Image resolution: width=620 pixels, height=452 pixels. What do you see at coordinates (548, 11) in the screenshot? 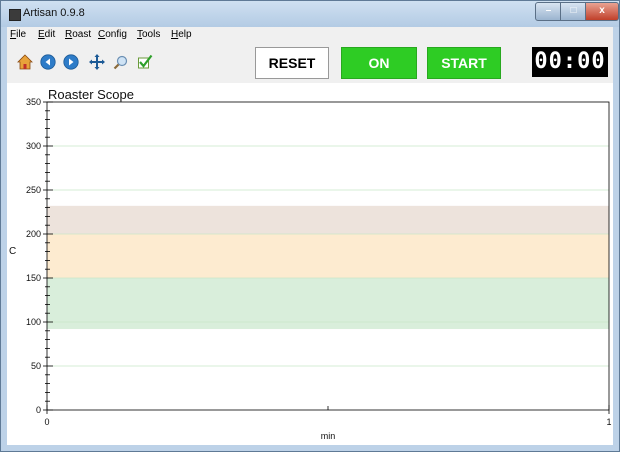
I see `minimize-button: –` at bounding box center [548, 11].